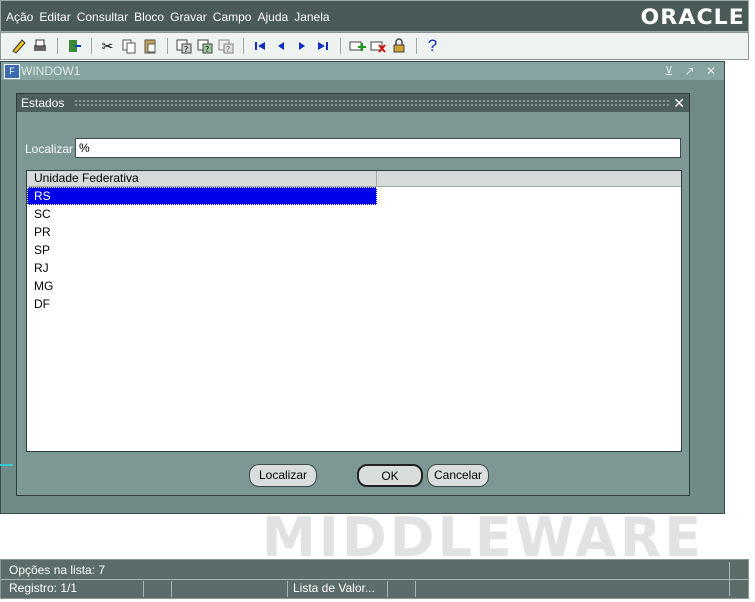 This screenshot has height=602, width=755. What do you see at coordinates (301, 46) in the screenshot?
I see `next-record-icon` at bounding box center [301, 46].